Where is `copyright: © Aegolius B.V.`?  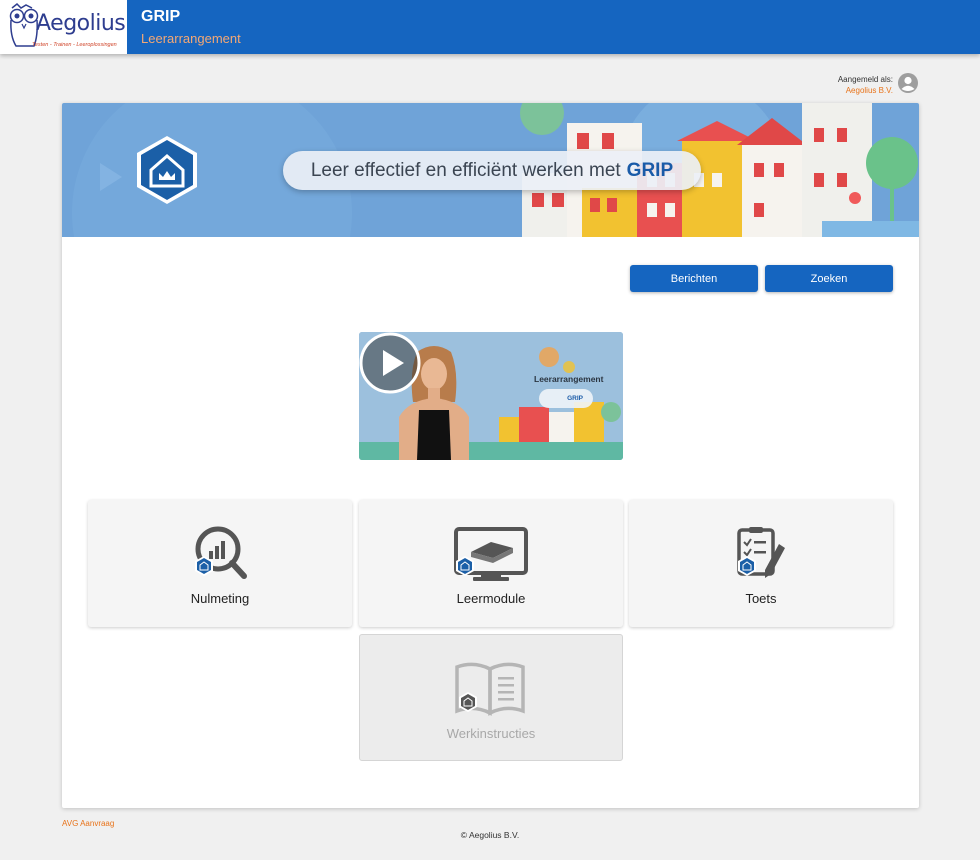
copyright: © Aegolius B.V. is located at coordinates (490, 835).